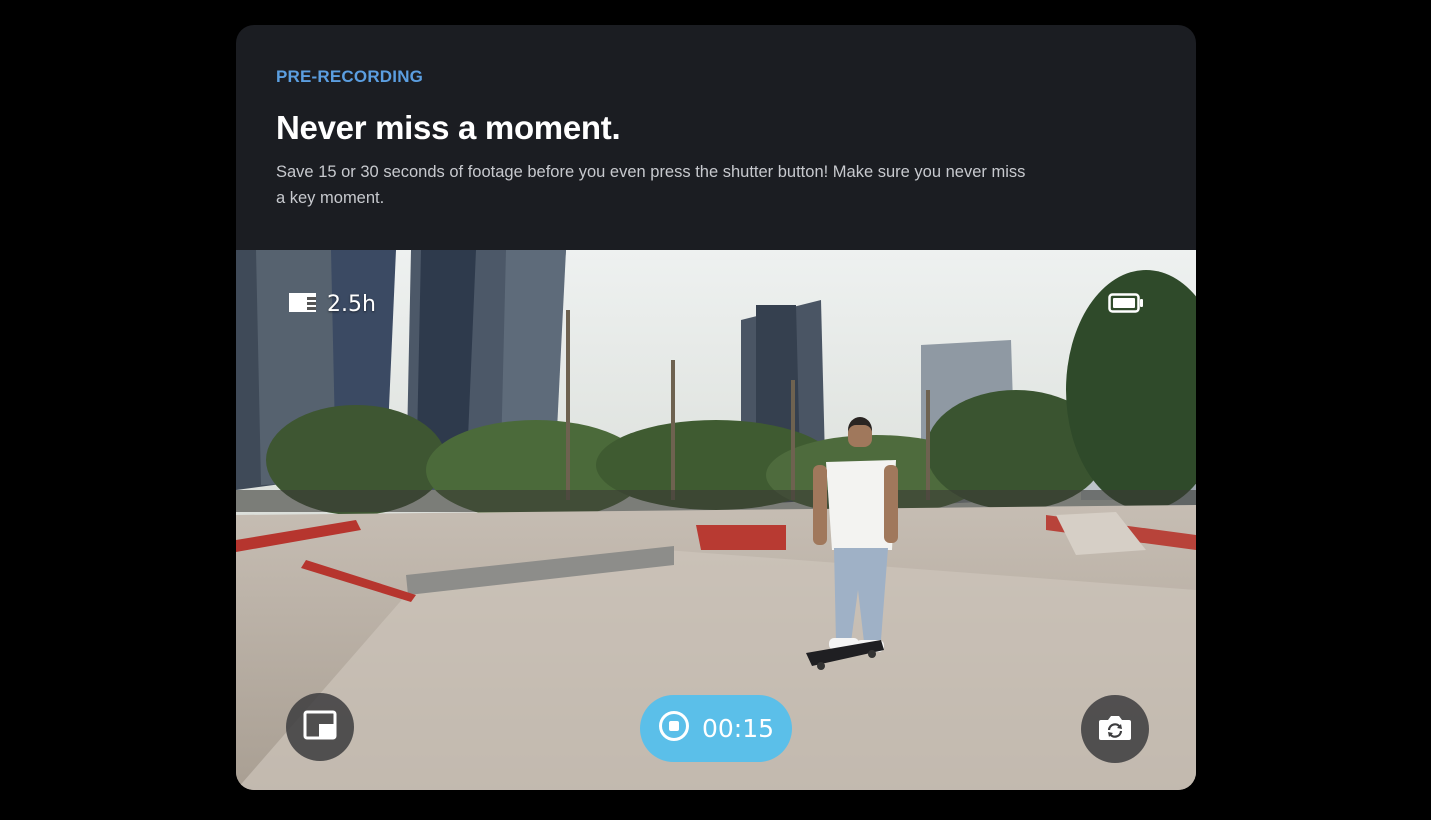  What do you see at coordinates (448, 127) in the screenshot?
I see `feature-title: Never miss a moment.` at bounding box center [448, 127].